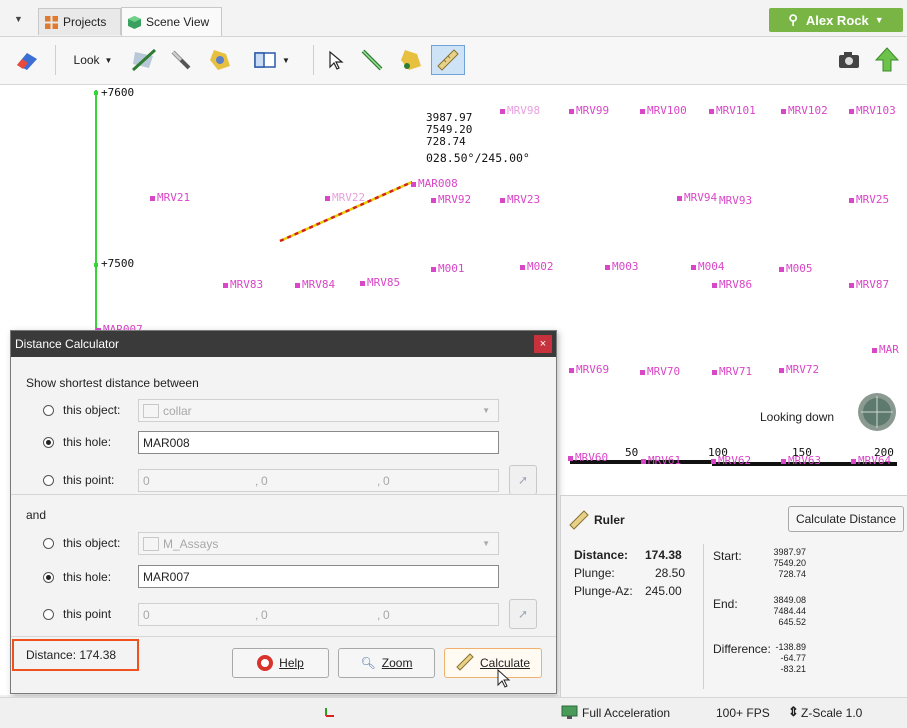 Image resolution: width=907 pixels, height=728 pixels. I want to click on tab-projects: Projects, so click(79, 21).